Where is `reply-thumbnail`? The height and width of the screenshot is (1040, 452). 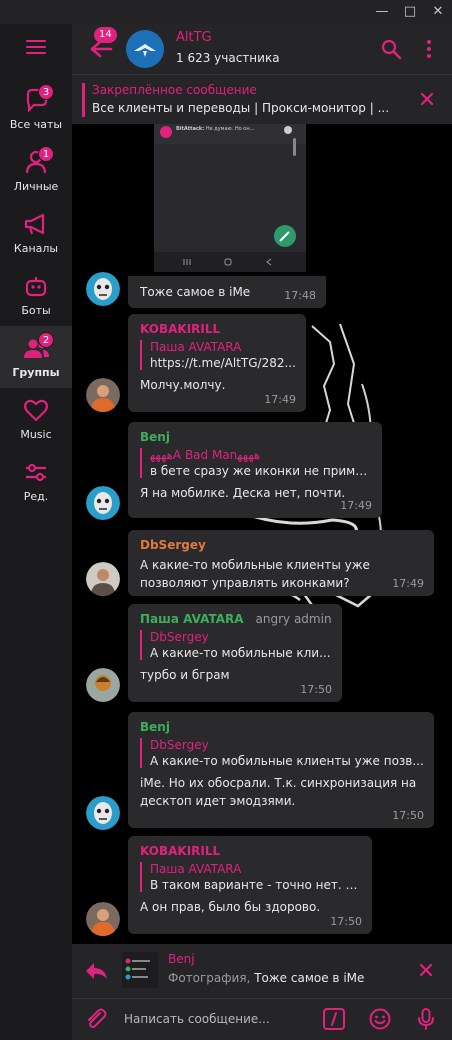 reply-thumbnail is located at coordinates (140, 970).